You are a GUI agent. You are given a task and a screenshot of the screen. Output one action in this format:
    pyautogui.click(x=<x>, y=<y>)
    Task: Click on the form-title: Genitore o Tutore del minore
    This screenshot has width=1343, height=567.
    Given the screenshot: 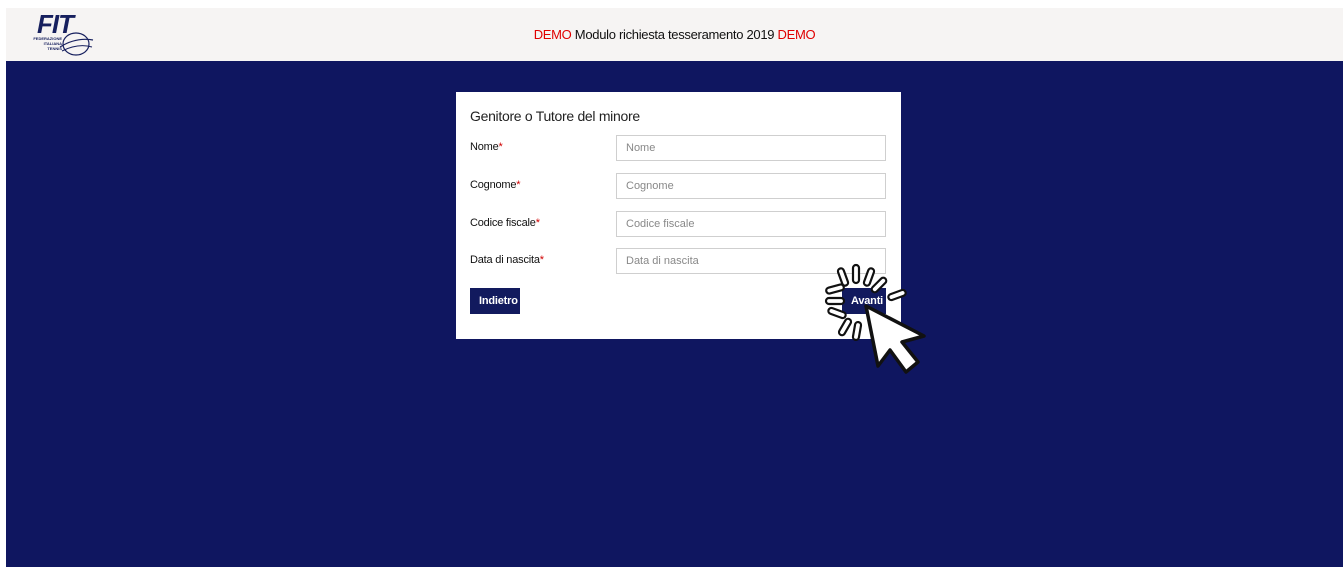 What is the action you would take?
    pyautogui.click(x=555, y=116)
    